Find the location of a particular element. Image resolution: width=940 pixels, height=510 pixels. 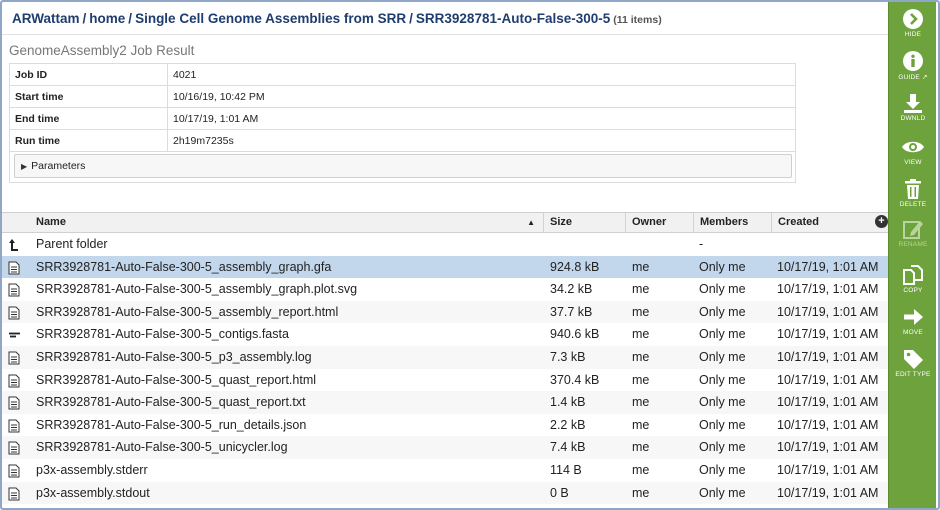

job-field-row: Job ID 4021 is located at coordinates (402, 74).